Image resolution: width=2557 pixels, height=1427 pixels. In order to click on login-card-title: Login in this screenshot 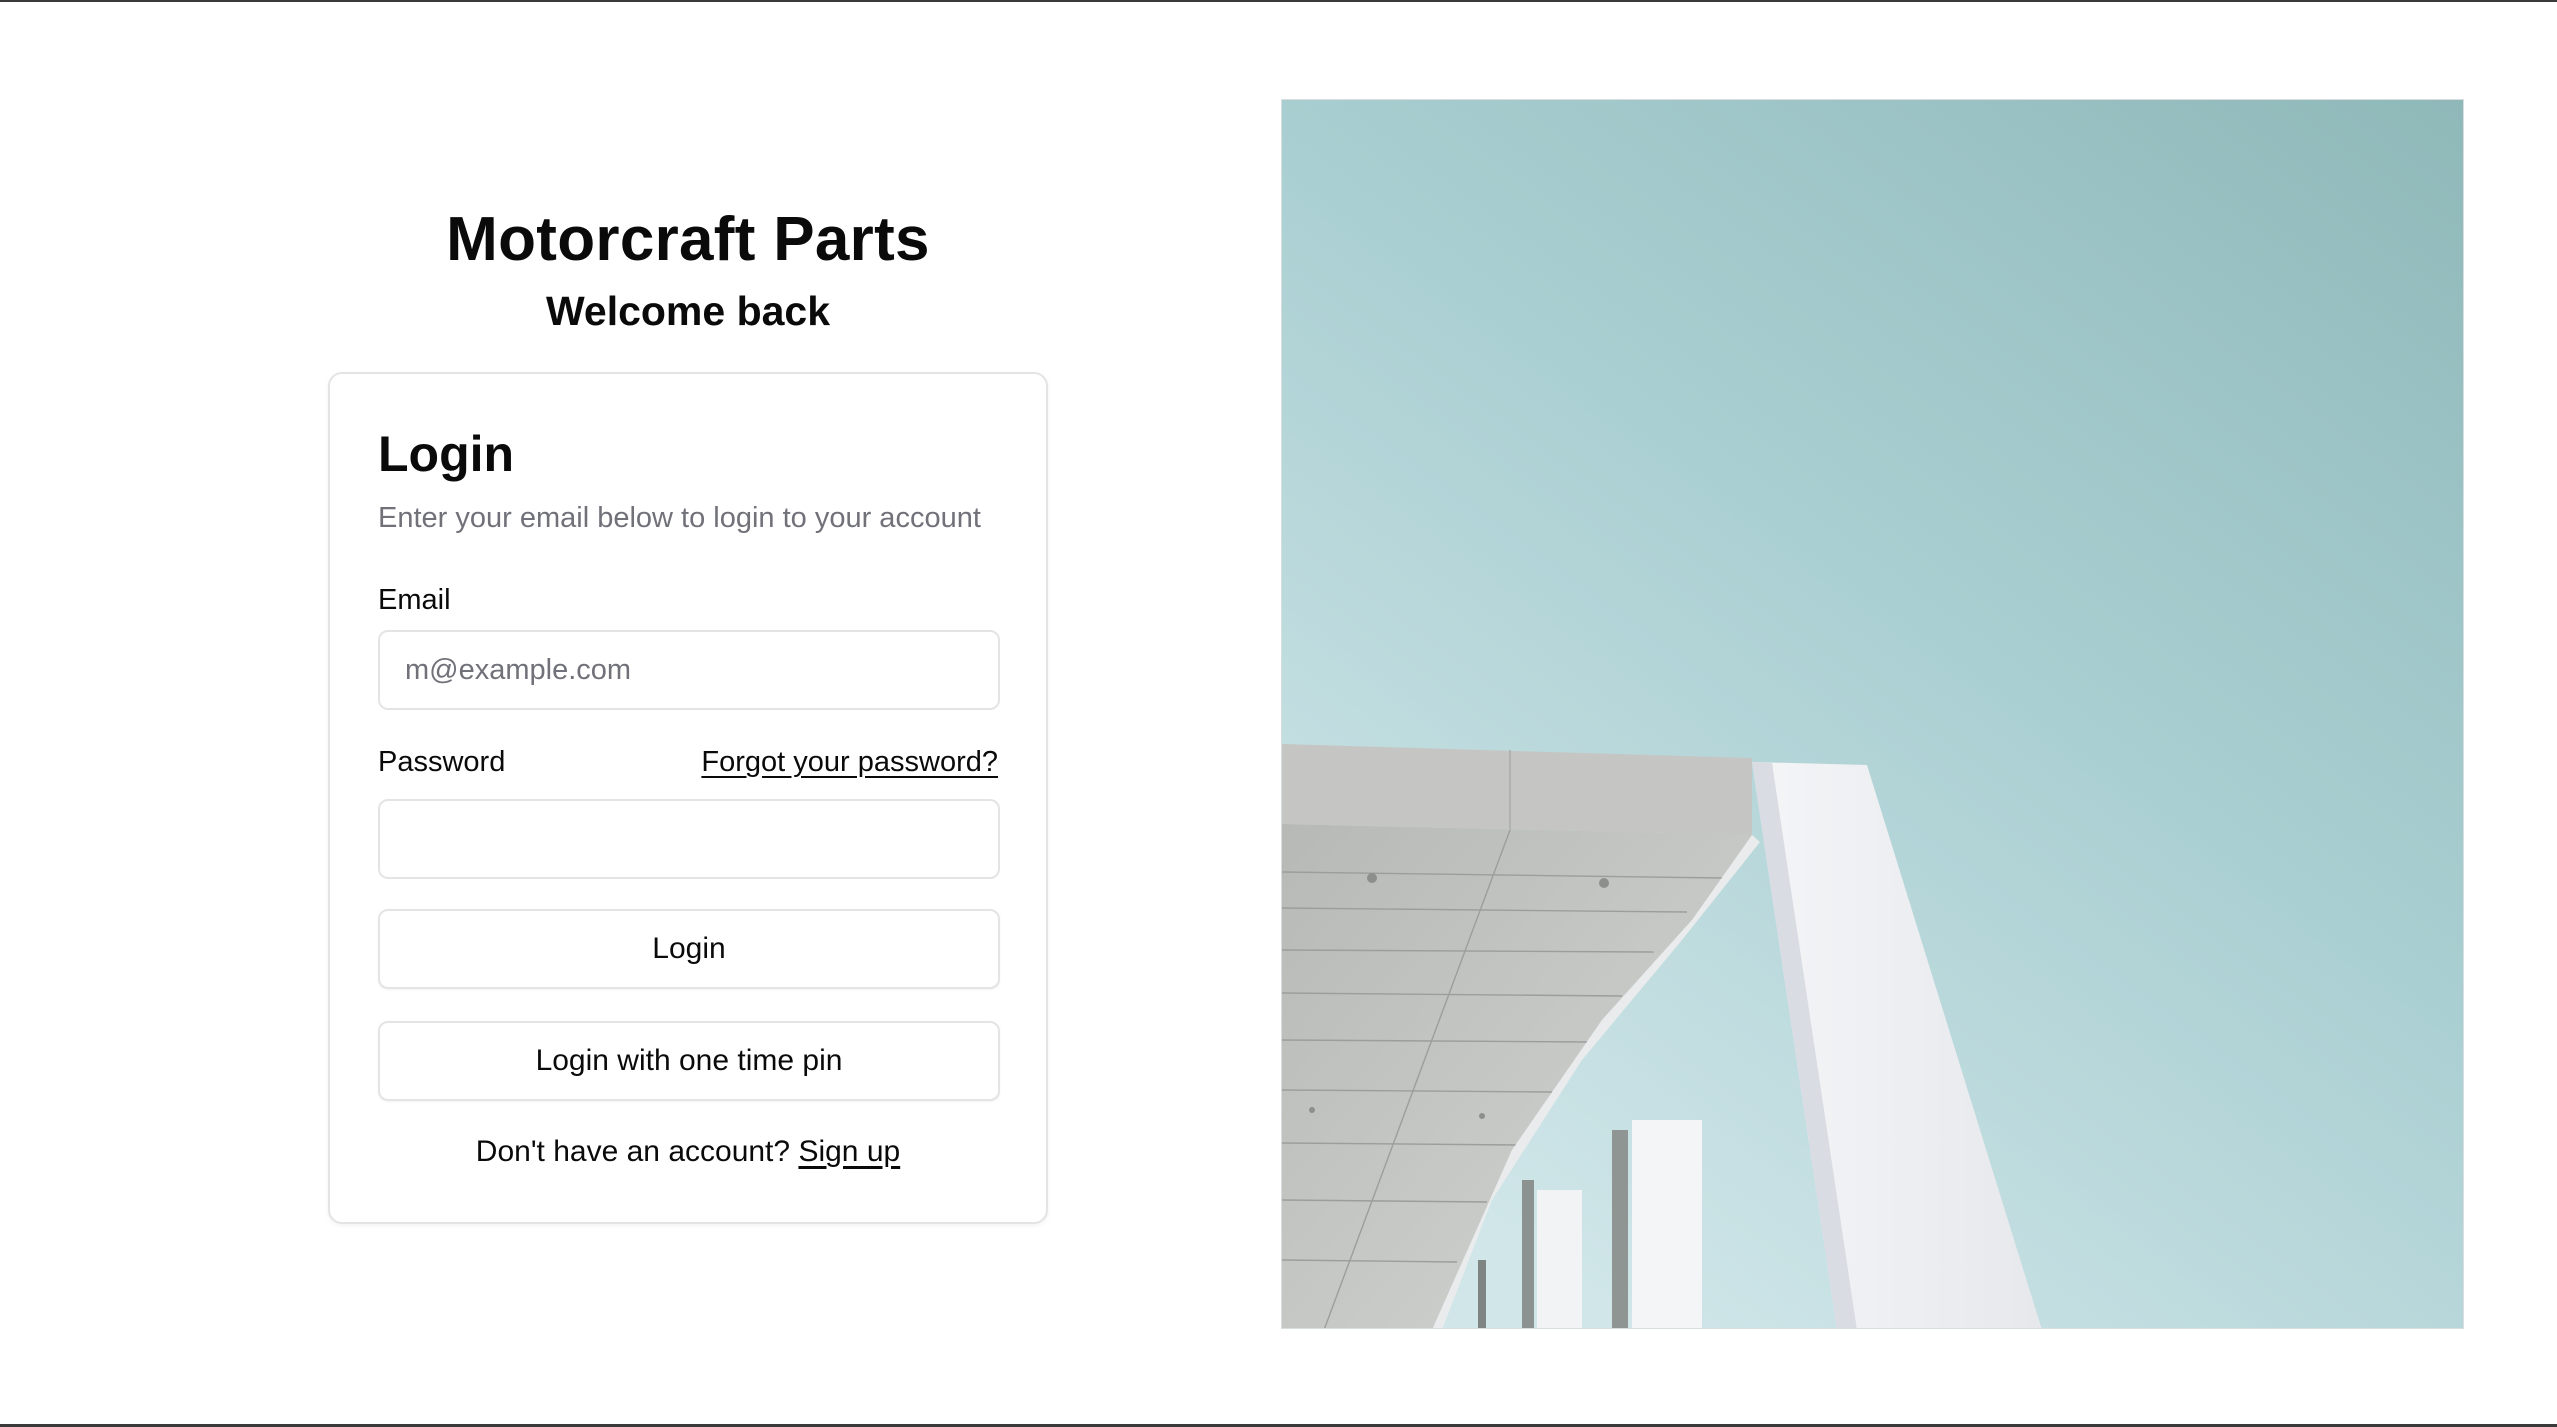, I will do `click(446, 454)`.